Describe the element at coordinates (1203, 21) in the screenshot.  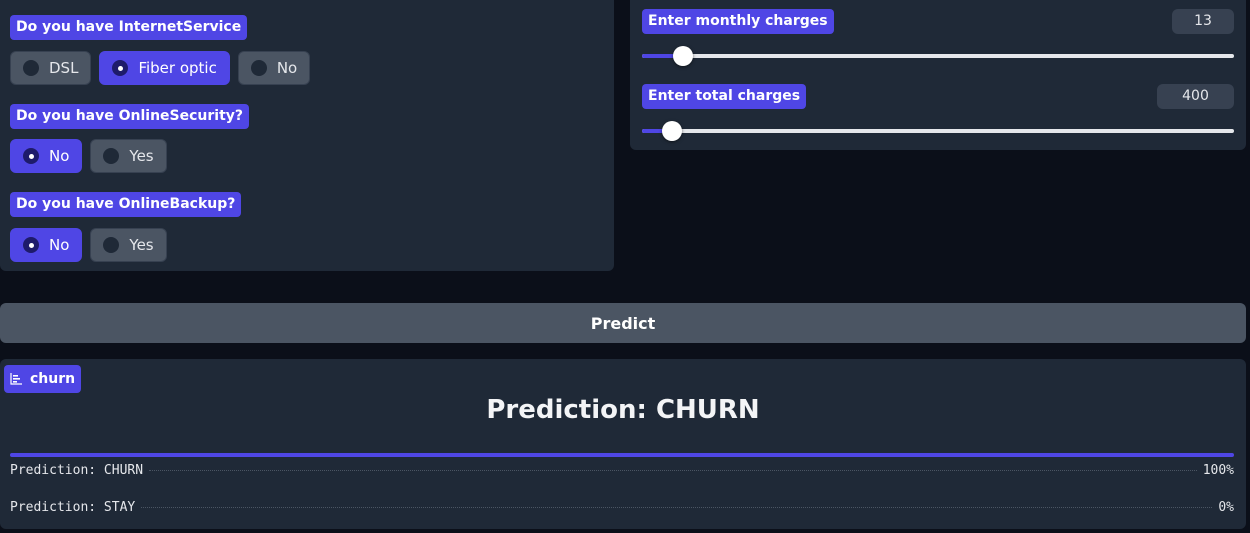
I see `monthly-charges-input: 13` at that location.